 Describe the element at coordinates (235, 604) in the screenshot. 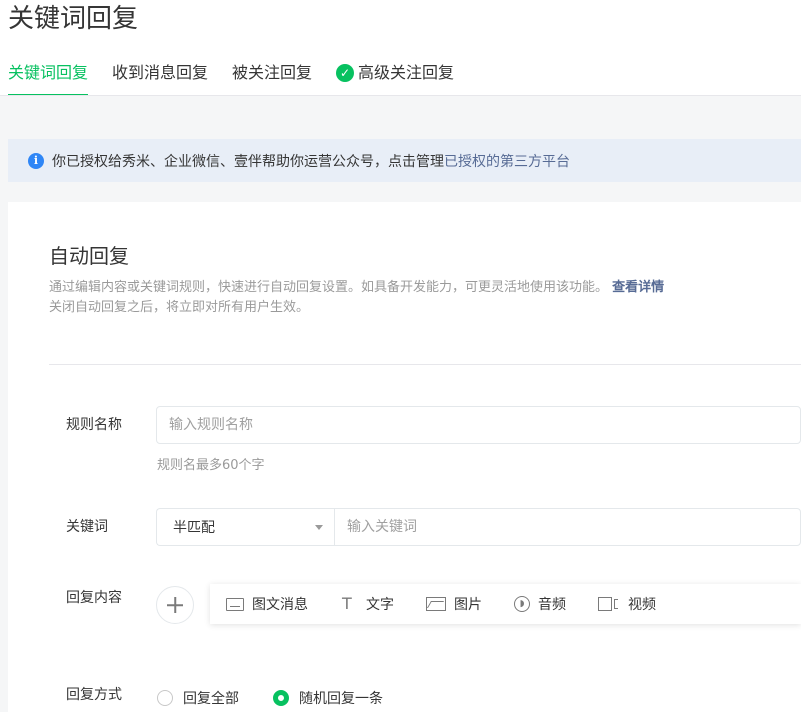

I see `article-card-icon` at that location.